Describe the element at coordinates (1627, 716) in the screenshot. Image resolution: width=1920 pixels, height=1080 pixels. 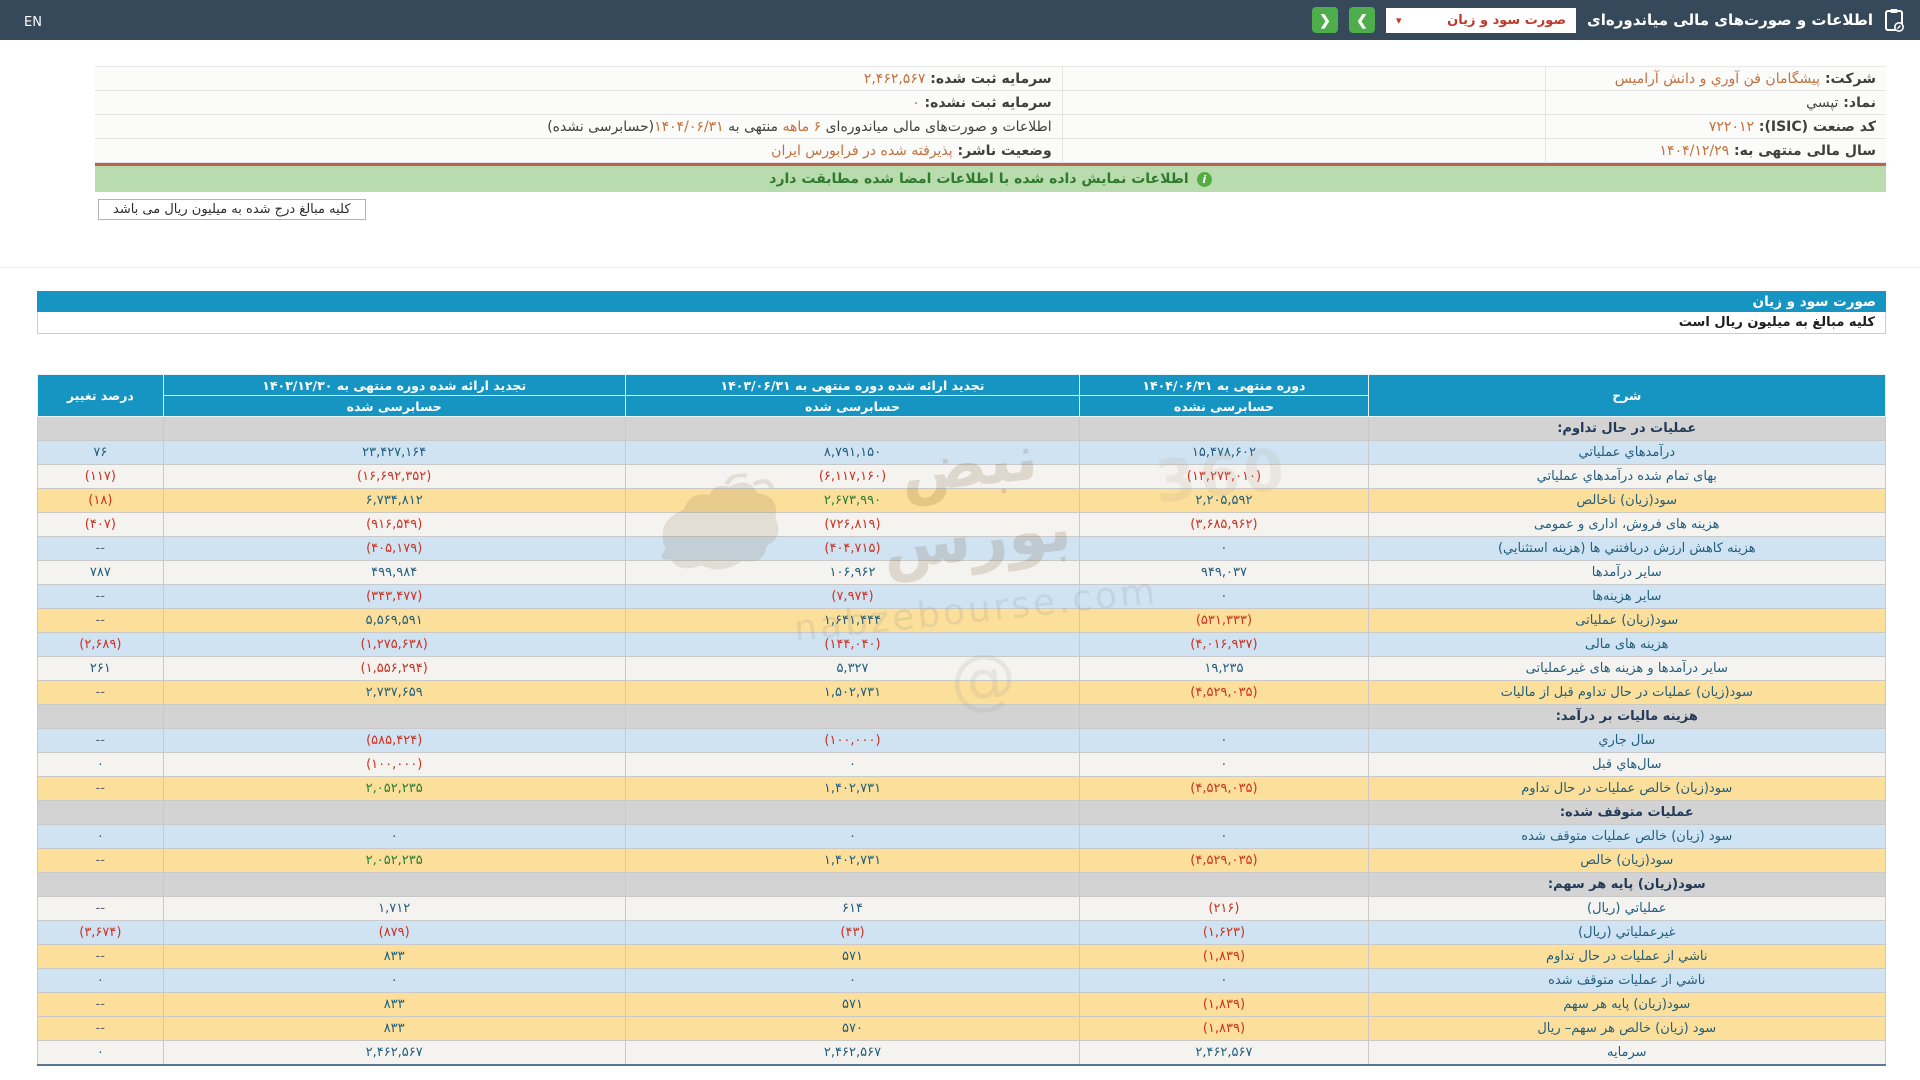
I see `line-item-label: هزینه مالیات بر درآمد:` at that location.